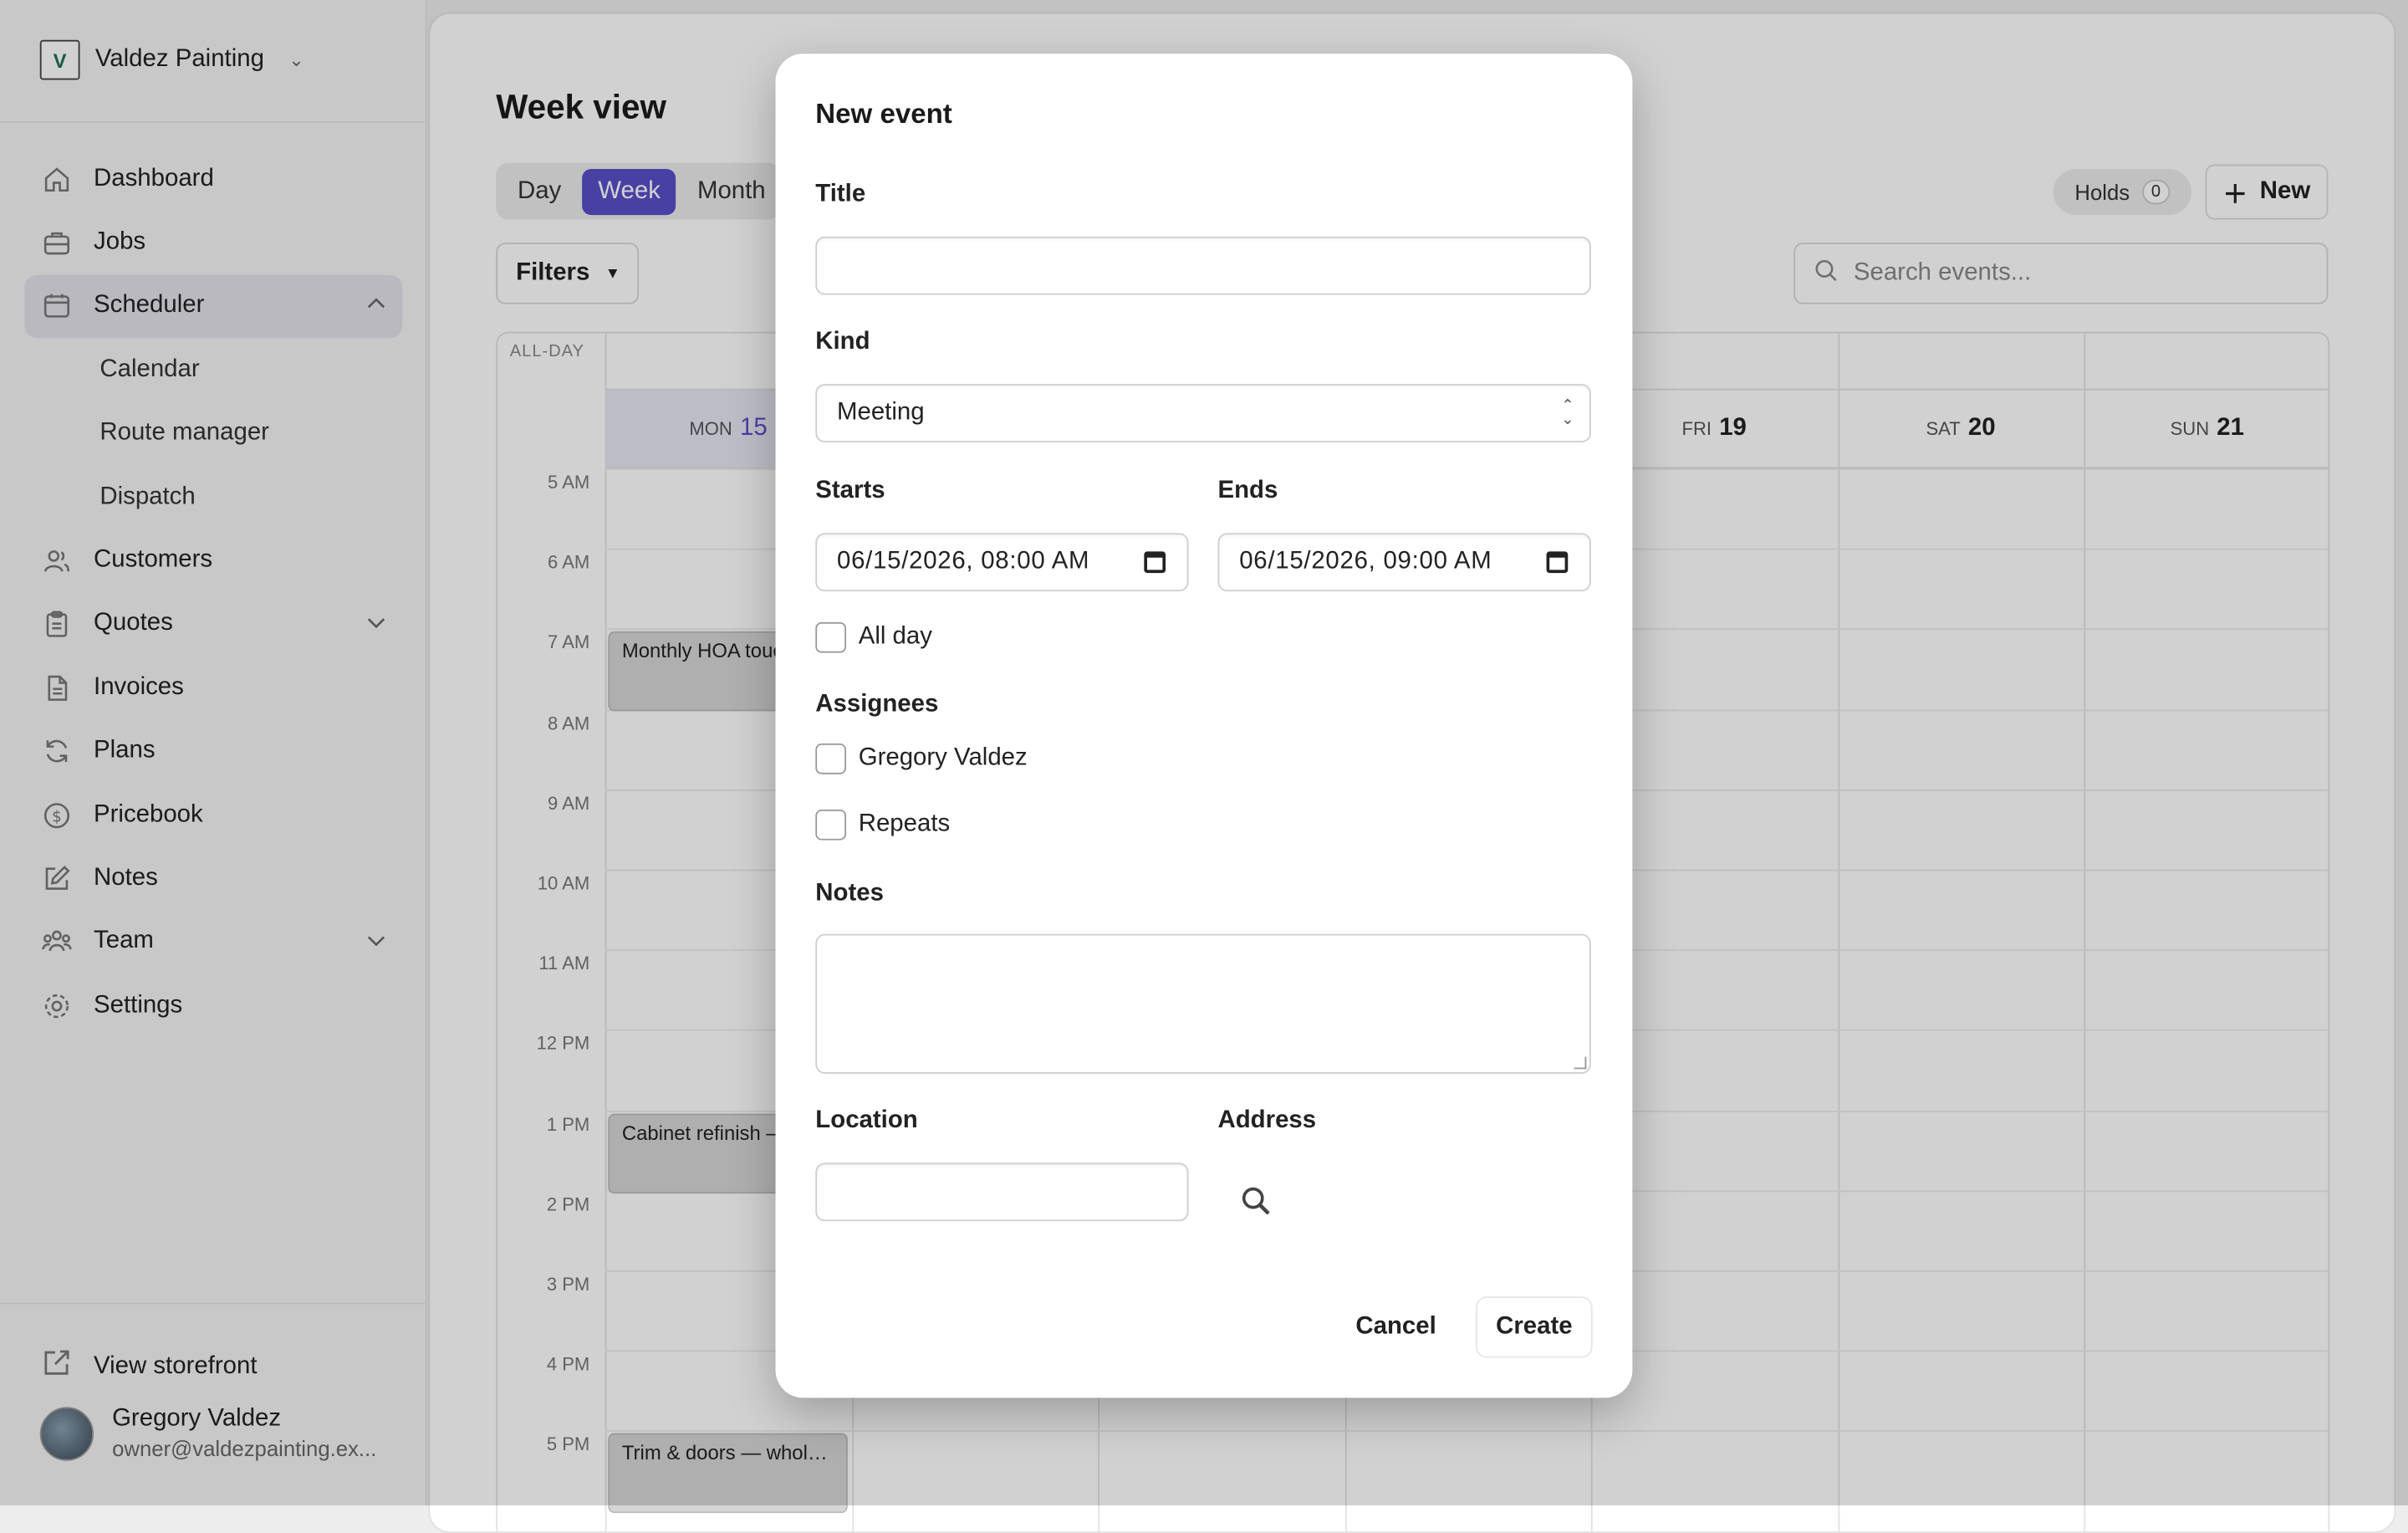 Image resolution: width=2408 pixels, height=1533 pixels. What do you see at coordinates (1203, 1003) in the screenshot?
I see `notes-textarea` at bounding box center [1203, 1003].